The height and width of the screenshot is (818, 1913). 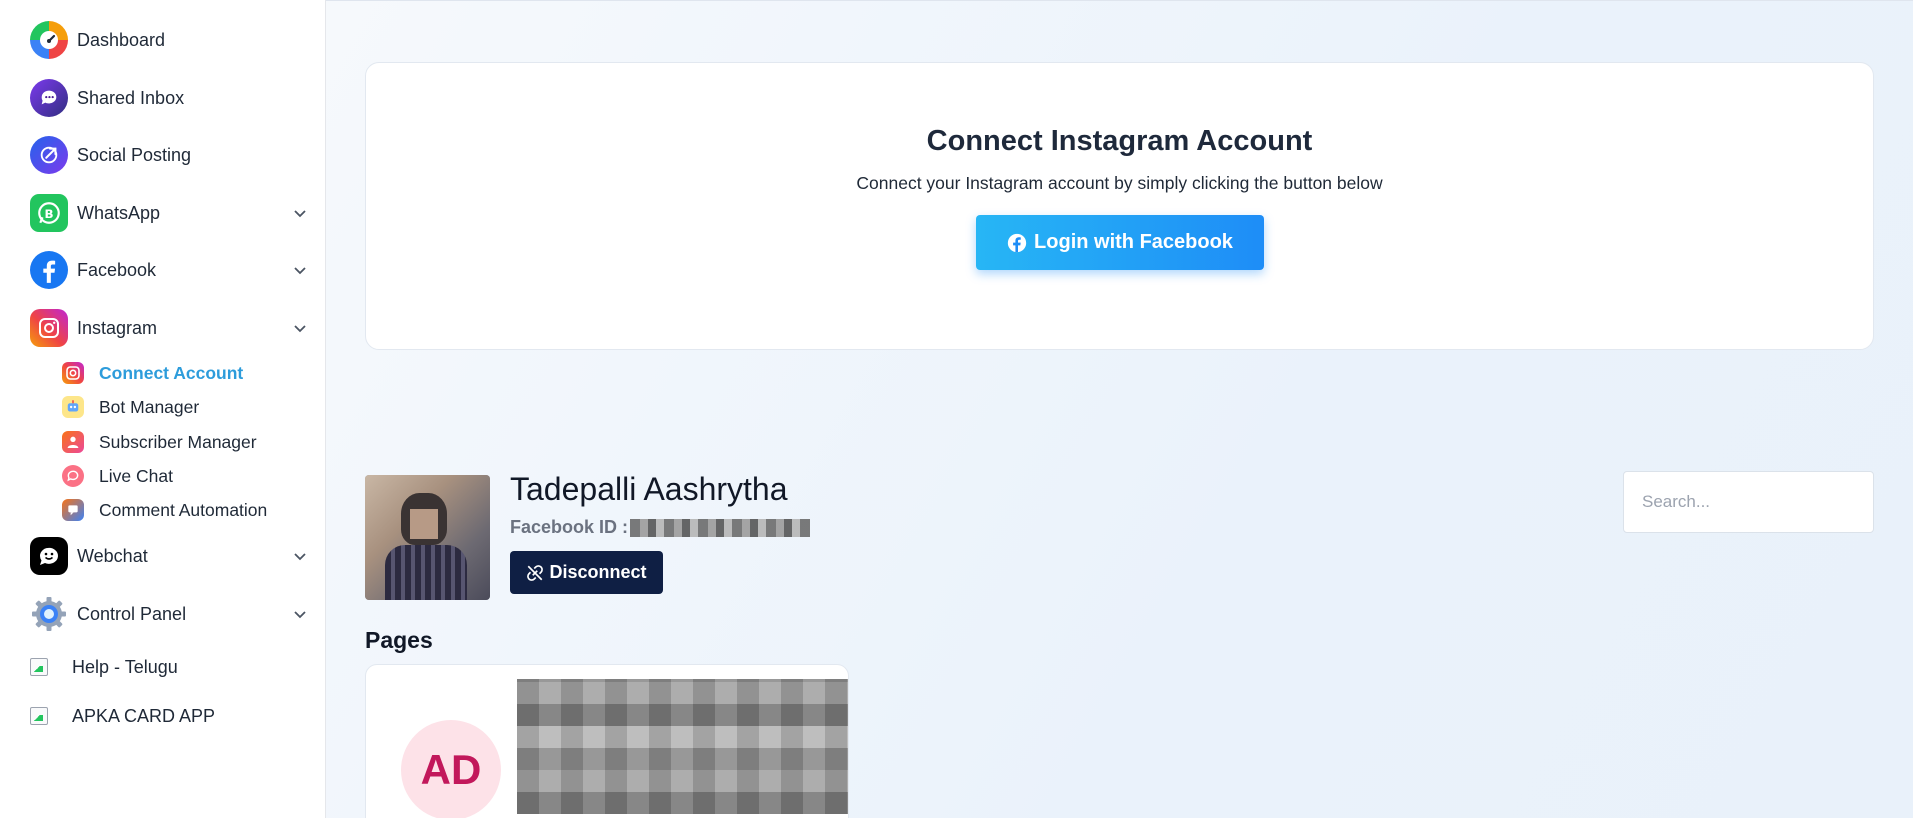 What do you see at coordinates (119, 212) in the screenshot?
I see `sidebar-item-label: WhatsApp` at bounding box center [119, 212].